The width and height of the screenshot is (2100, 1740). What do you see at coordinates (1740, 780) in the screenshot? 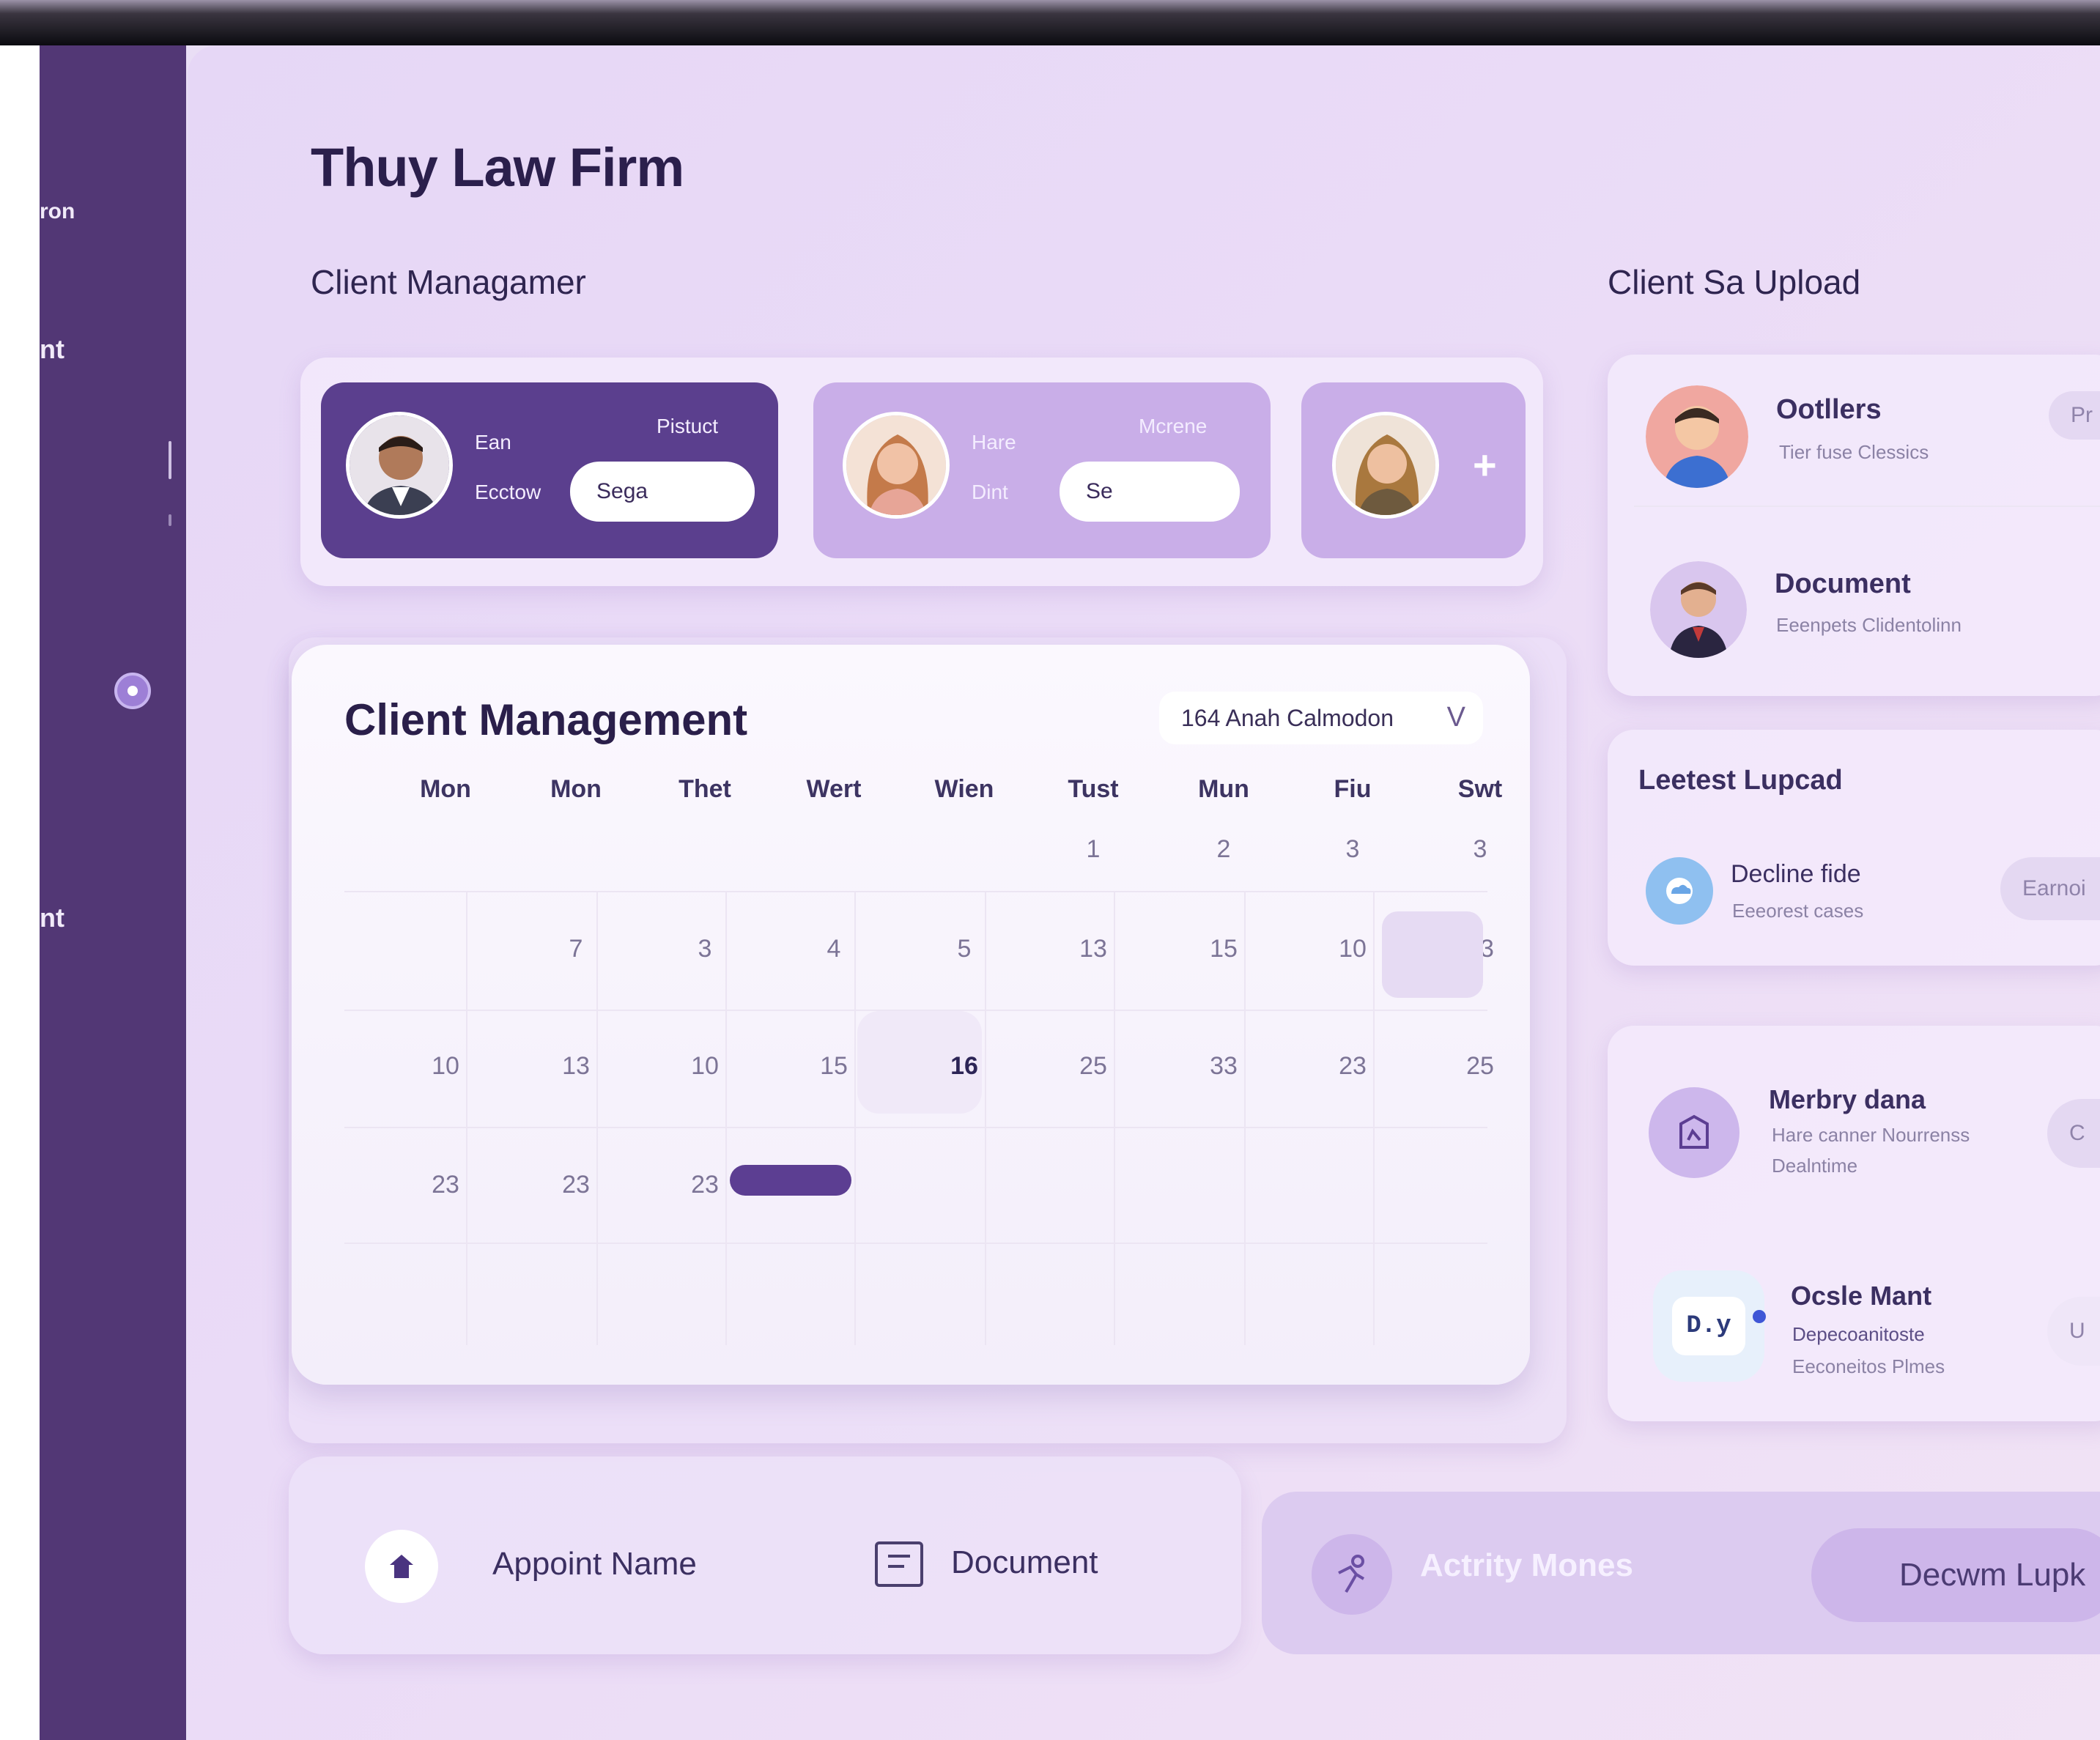
I see `latest-upload-title: Leetest Lupcad` at bounding box center [1740, 780].